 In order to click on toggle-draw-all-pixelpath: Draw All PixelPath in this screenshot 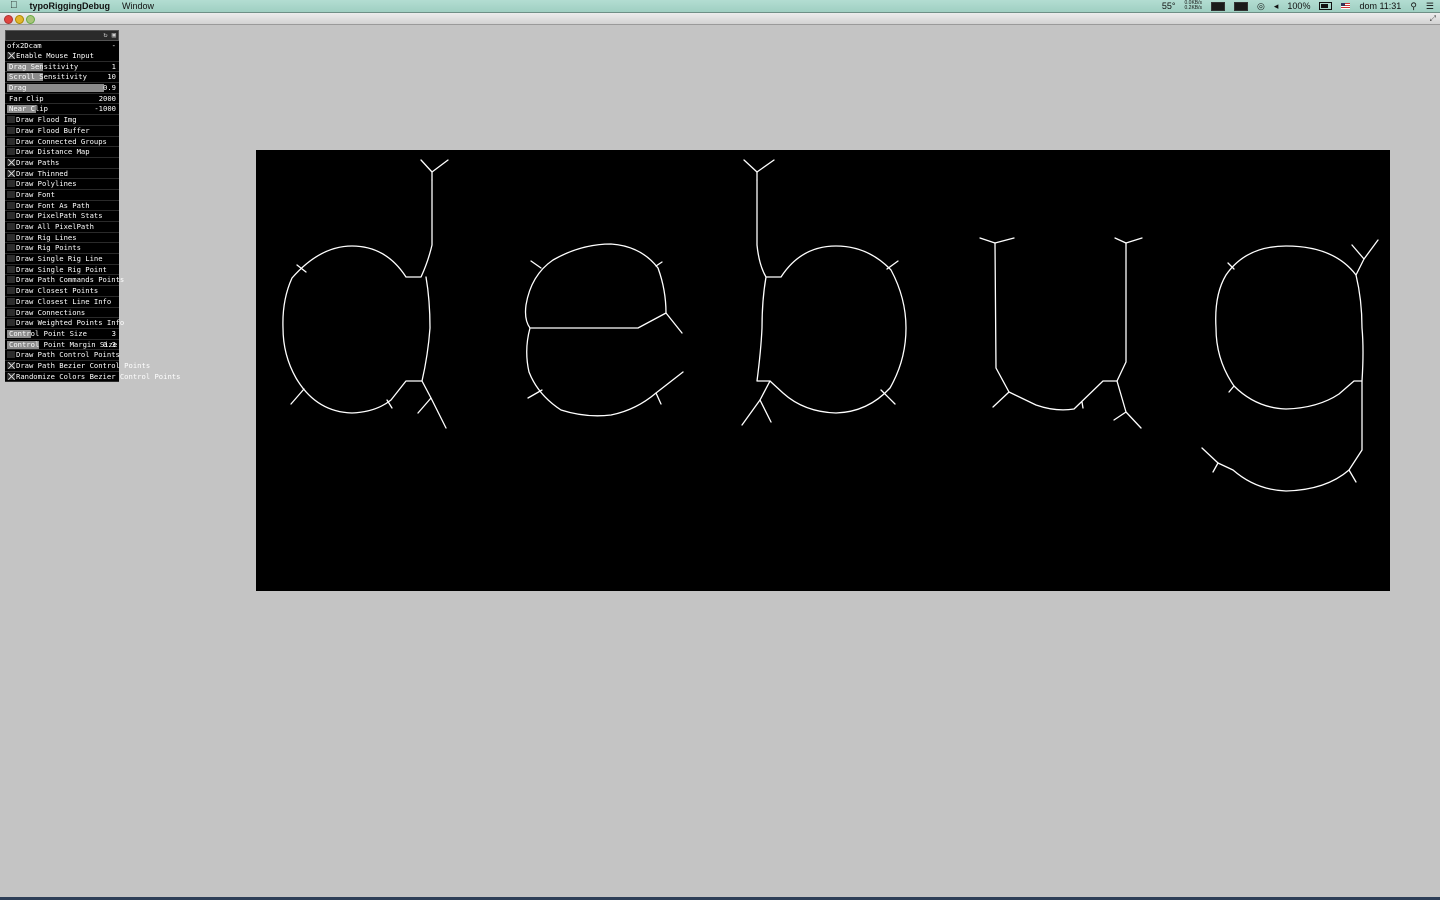, I will do `click(62, 227)`.